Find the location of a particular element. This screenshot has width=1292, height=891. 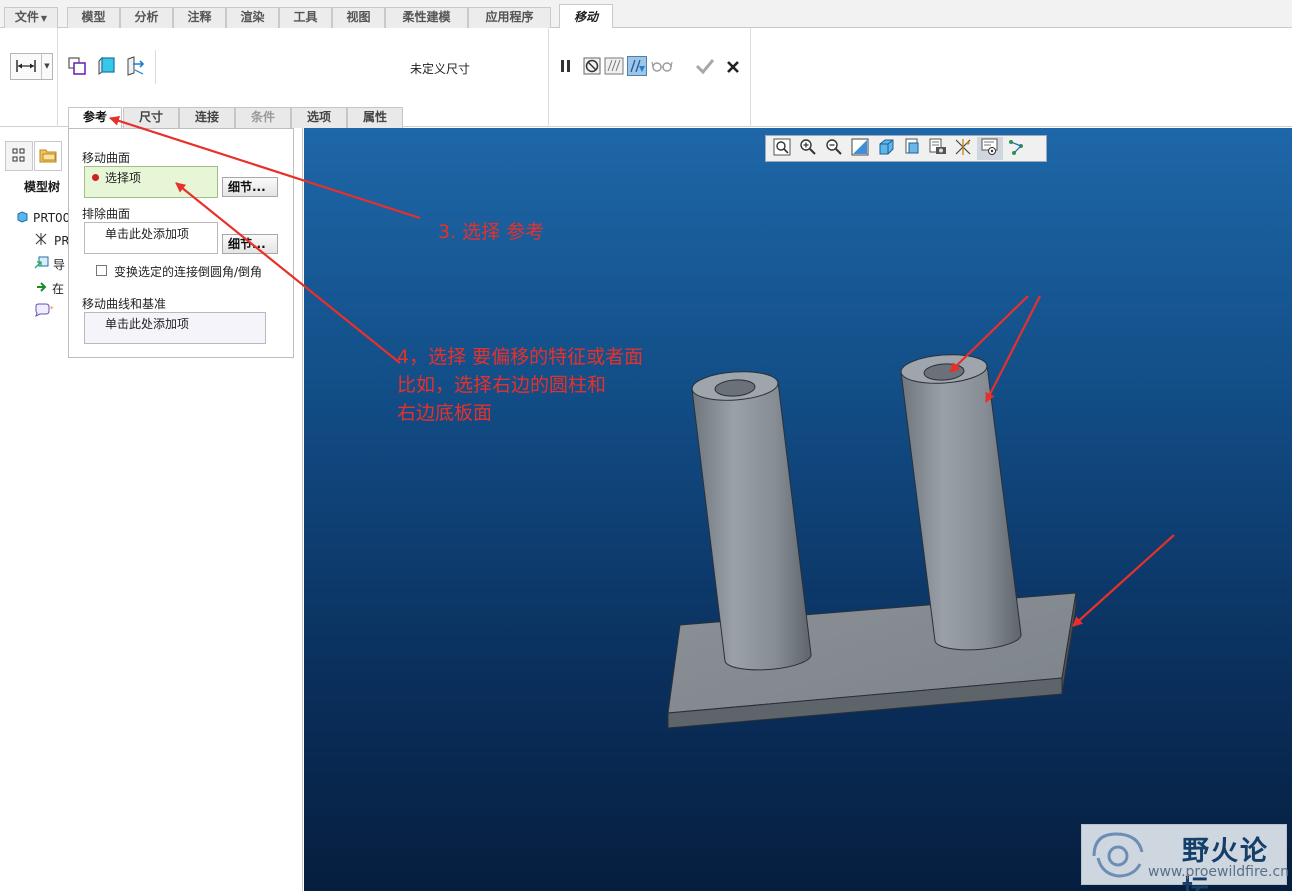

folder-icon is located at coordinates (48, 156).